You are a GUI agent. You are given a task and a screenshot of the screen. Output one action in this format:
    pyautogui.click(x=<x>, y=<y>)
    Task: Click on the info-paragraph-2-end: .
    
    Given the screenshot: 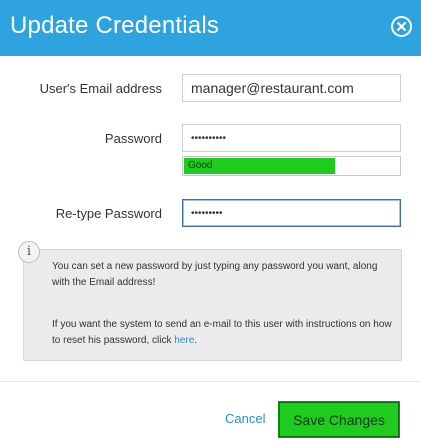 What is the action you would take?
    pyautogui.click(x=196, y=340)
    